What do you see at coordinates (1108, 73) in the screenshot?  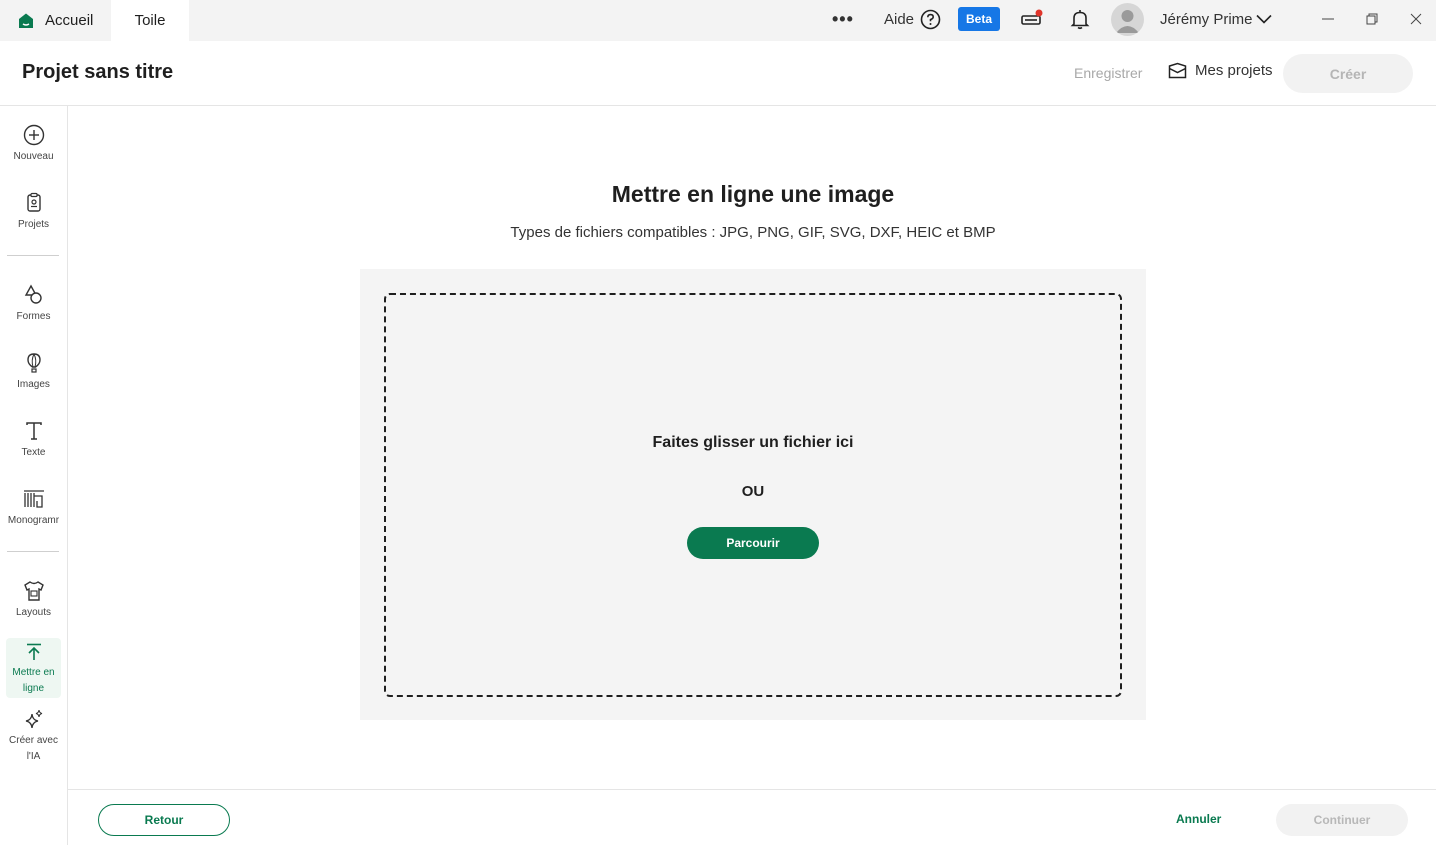 I see `save-button: Enregistrer` at bounding box center [1108, 73].